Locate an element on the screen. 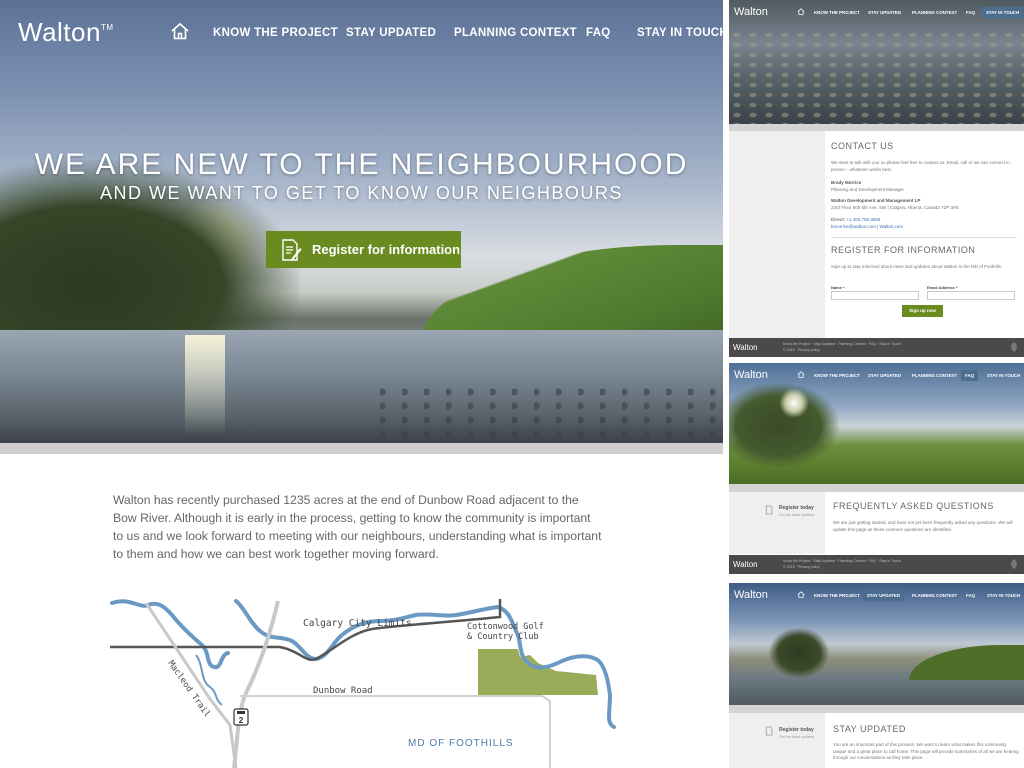 Image resolution: width=1024 pixels, height=768 pixels. walton-logo: WaltonTM is located at coordinates (66, 32).